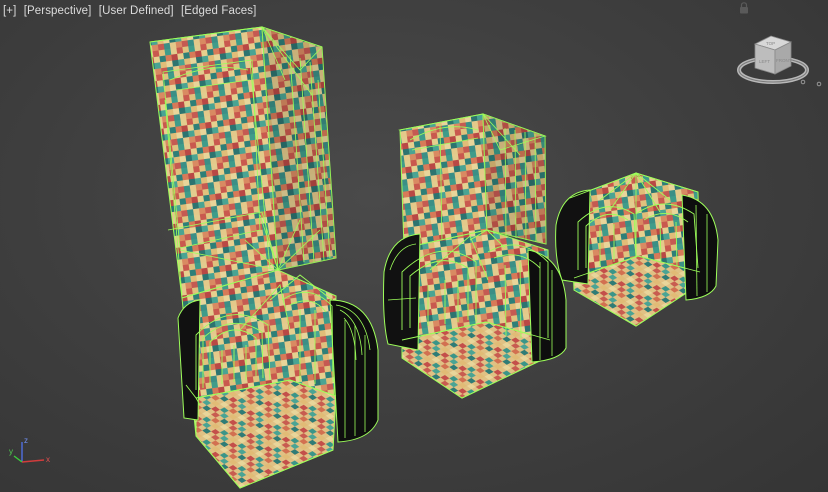  What do you see at coordinates (764, 61) in the screenshot?
I see `viewcube-left-label: LEFT` at bounding box center [764, 61].